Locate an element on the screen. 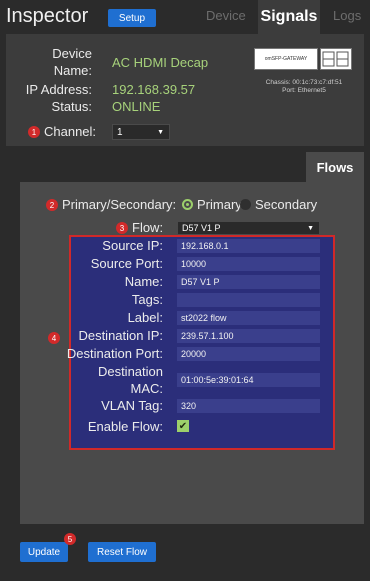  channel-label: Channel: is located at coordinates (70, 131).